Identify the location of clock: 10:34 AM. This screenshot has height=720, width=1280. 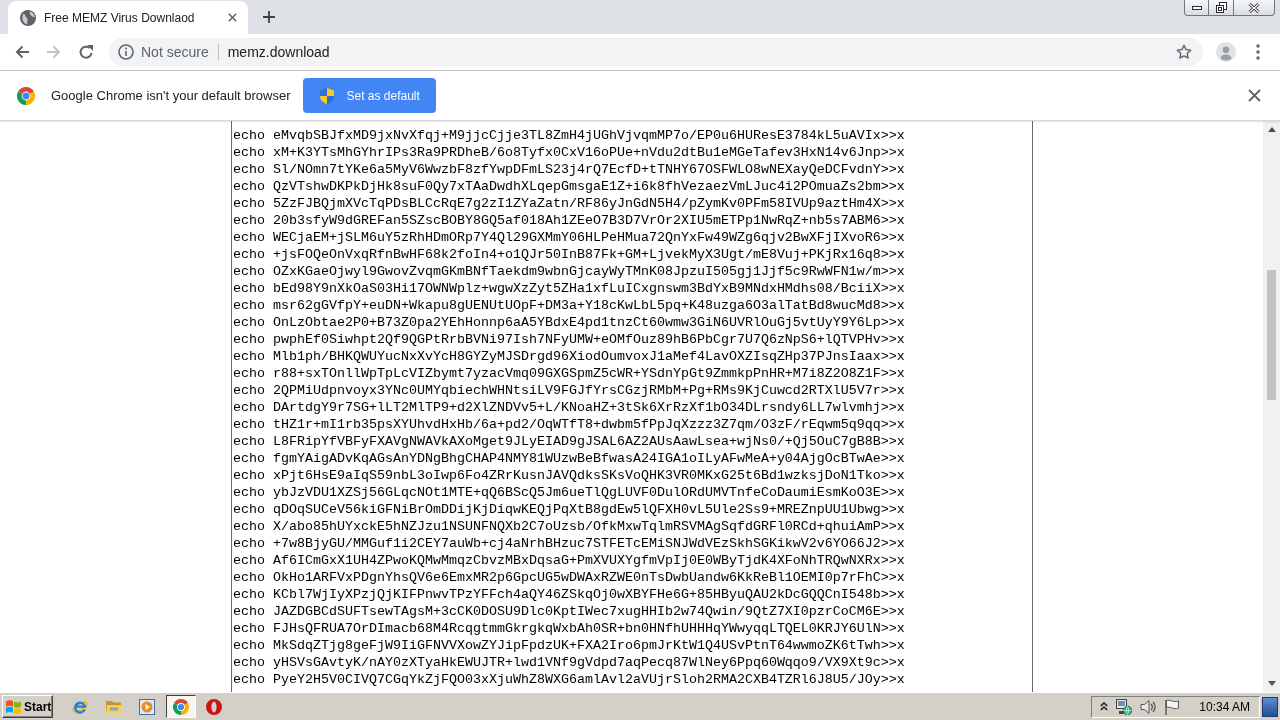
(1224, 706).